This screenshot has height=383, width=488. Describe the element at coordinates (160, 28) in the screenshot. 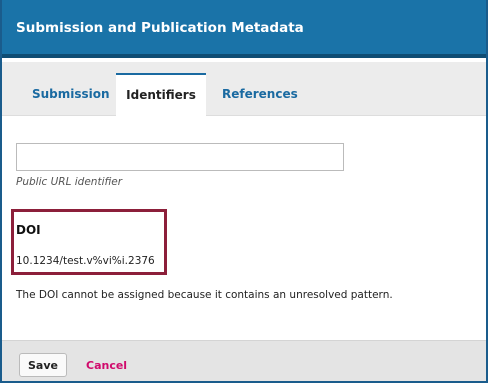

I see `modal-title: Submission and Publication Metadata` at that location.